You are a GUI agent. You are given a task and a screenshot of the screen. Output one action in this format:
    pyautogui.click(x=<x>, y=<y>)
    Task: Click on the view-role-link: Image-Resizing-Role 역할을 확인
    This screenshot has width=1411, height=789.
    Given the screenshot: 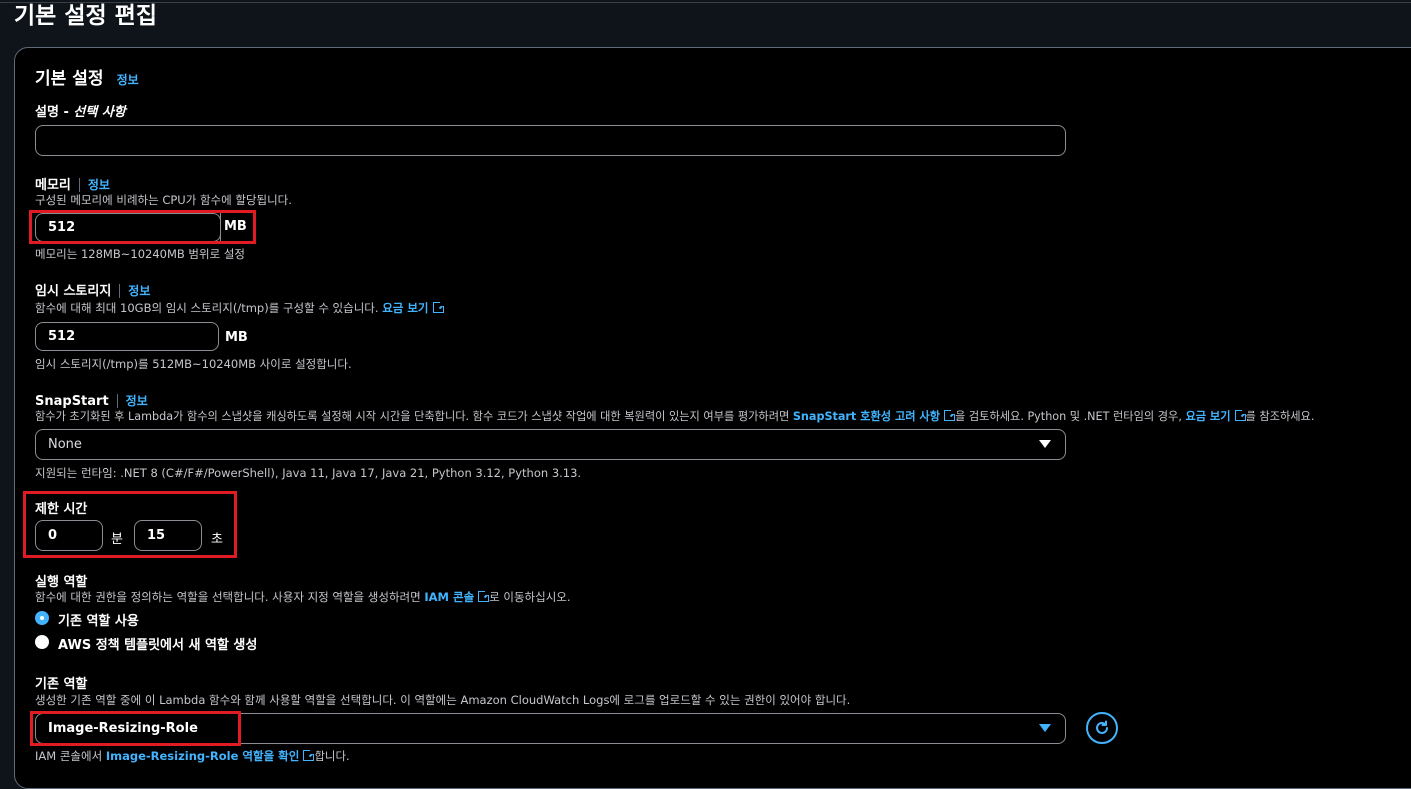 What is the action you would take?
    pyautogui.click(x=203, y=756)
    